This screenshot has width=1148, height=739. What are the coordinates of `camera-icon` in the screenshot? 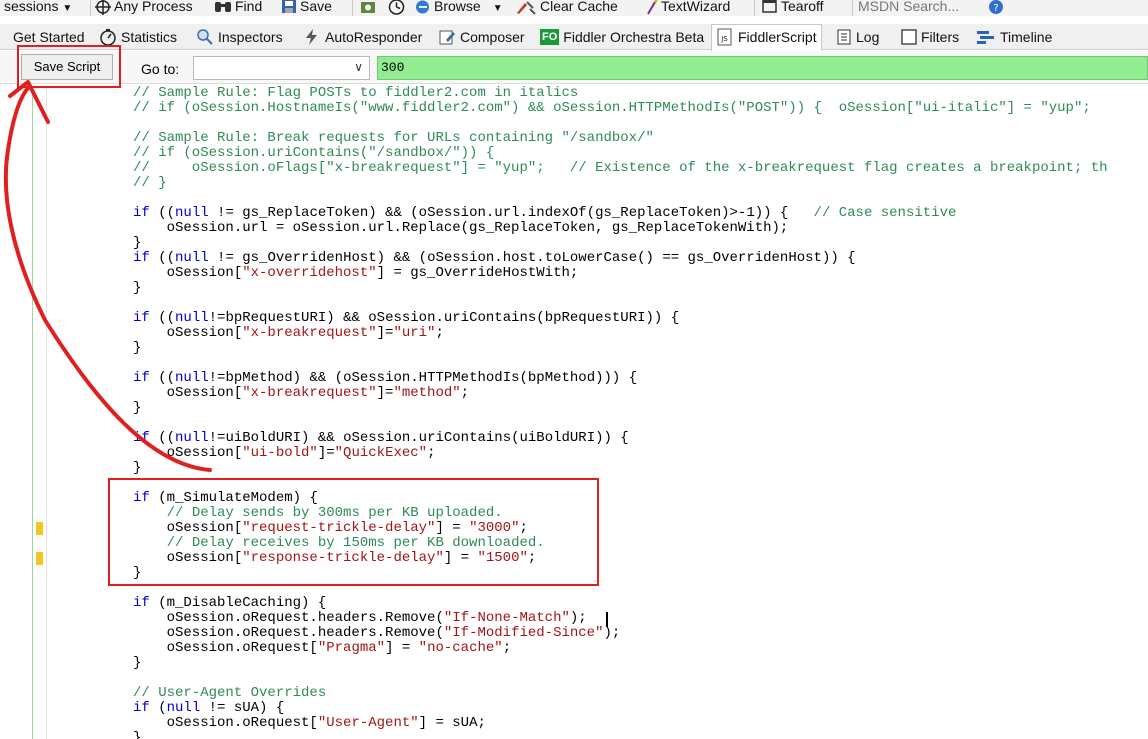 It's located at (368, 7).